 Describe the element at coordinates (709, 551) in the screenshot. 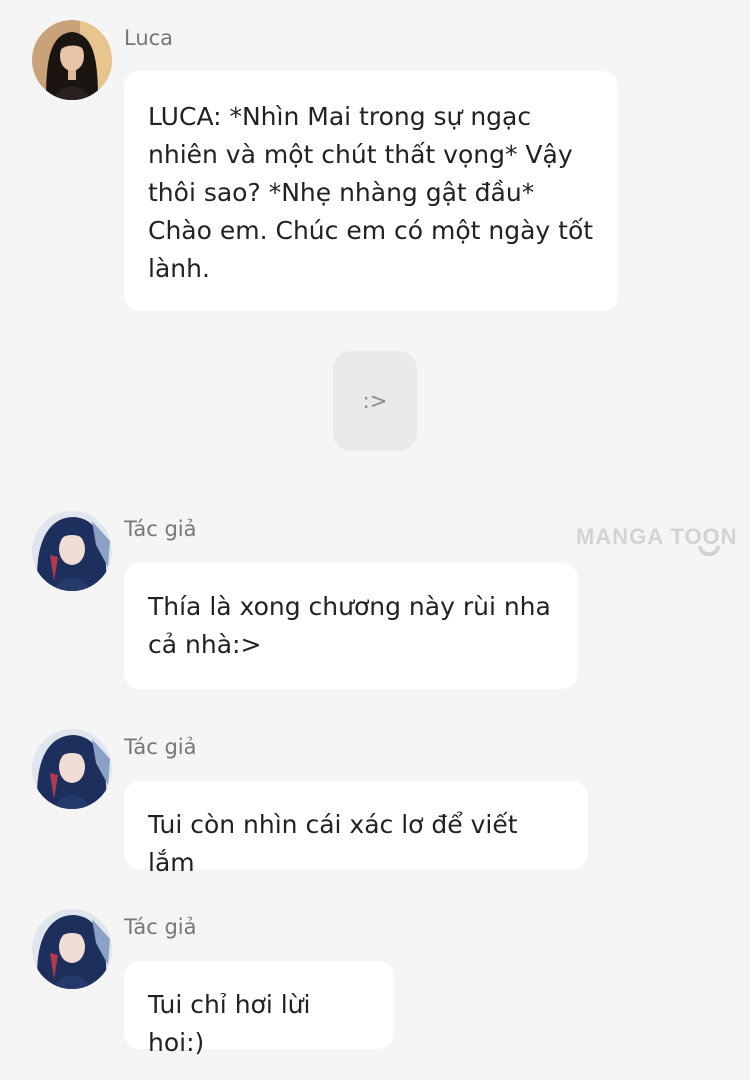

I see `smile-icon` at that location.